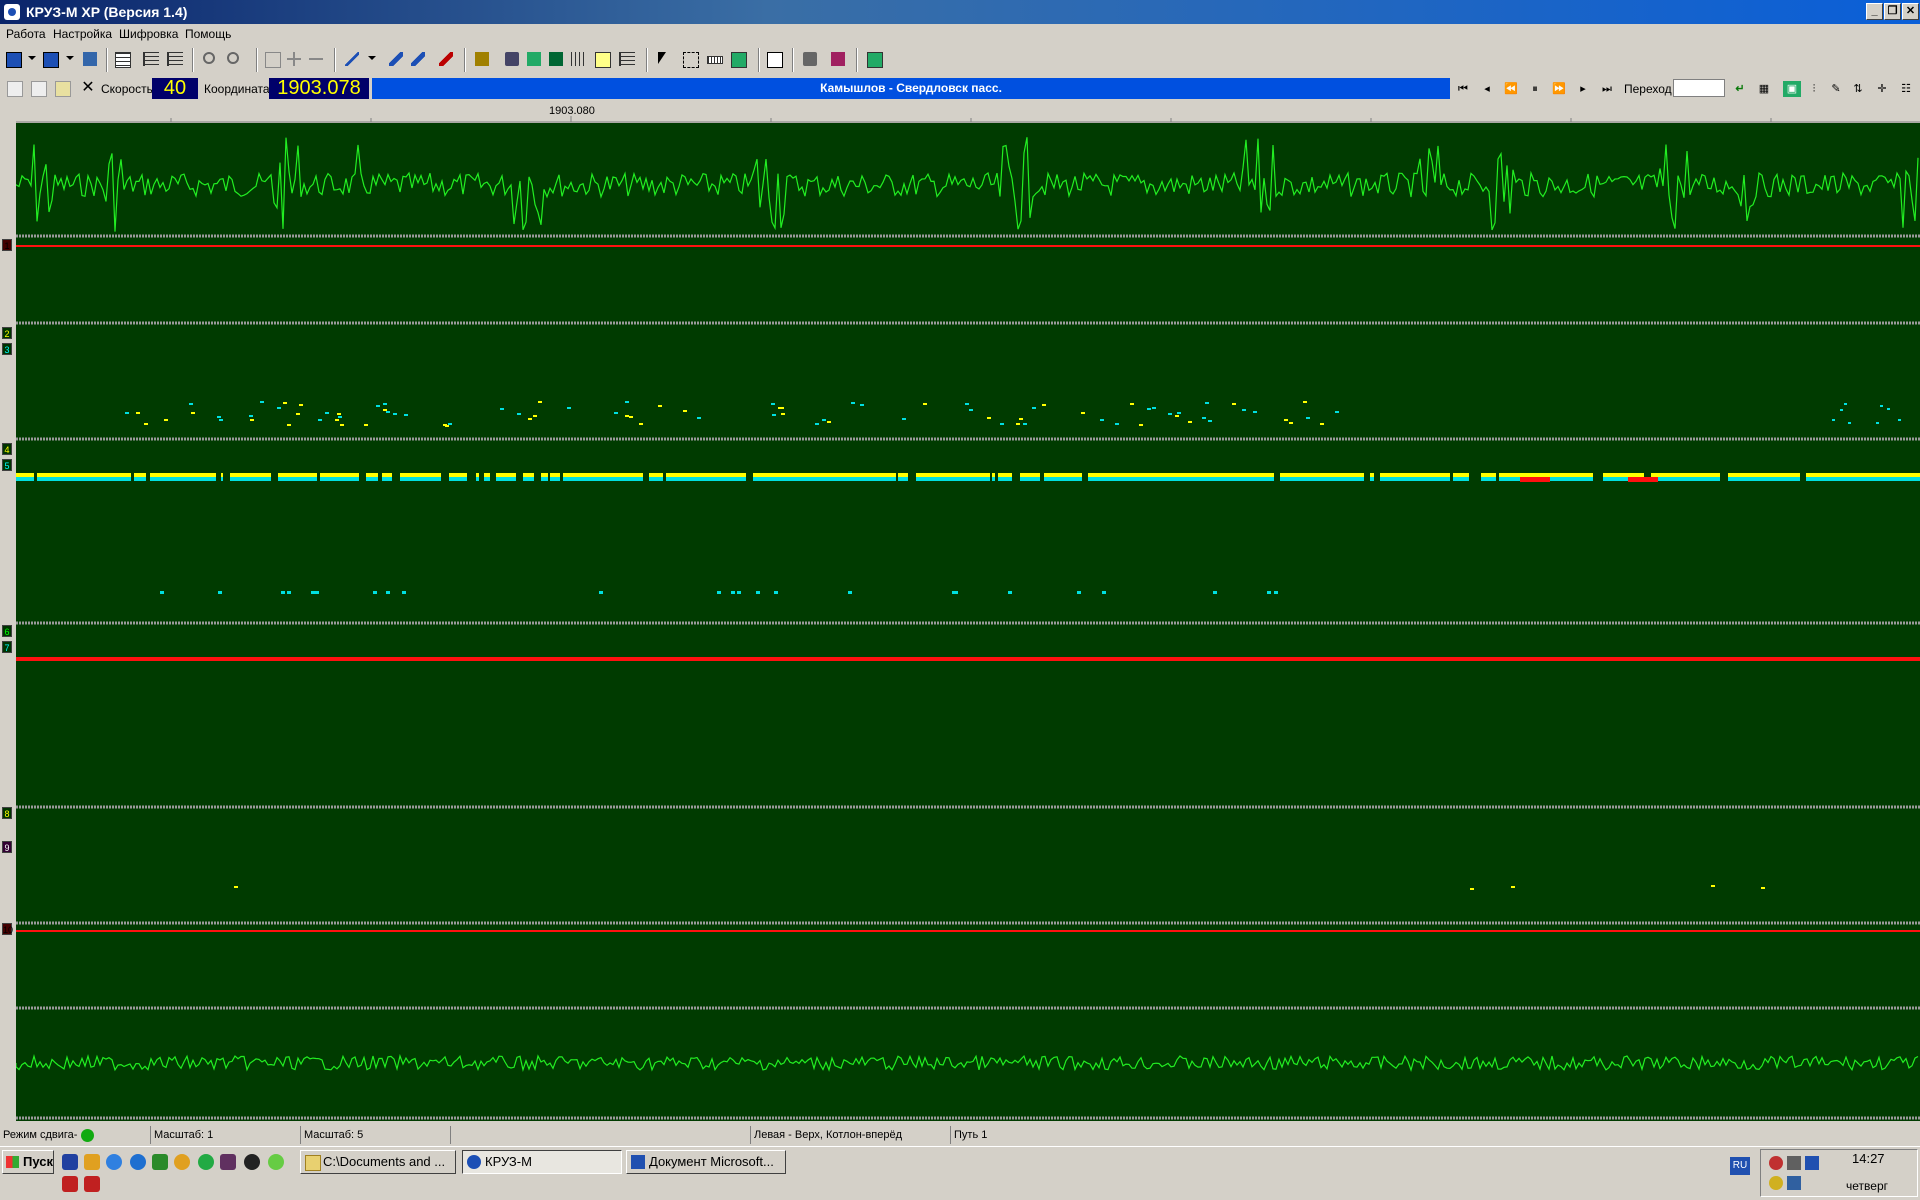  Describe the element at coordinates (714, 59) in the screenshot. I see `measure-icon` at that location.